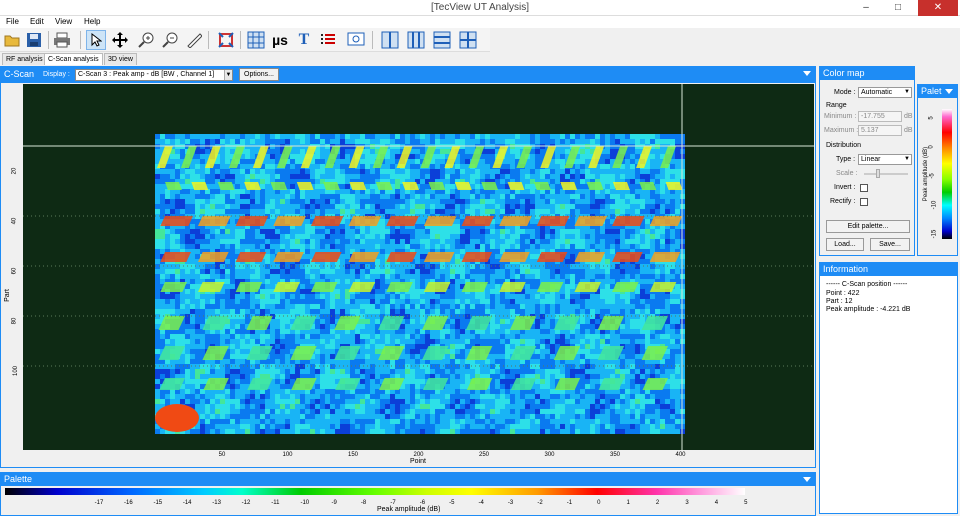 Image resolution: width=960 pixels, height=516 pixels. What do you see at coordinates (866, 8) in the screenshot?
I see `minimize-button: –` at bounding box center [866, 8].